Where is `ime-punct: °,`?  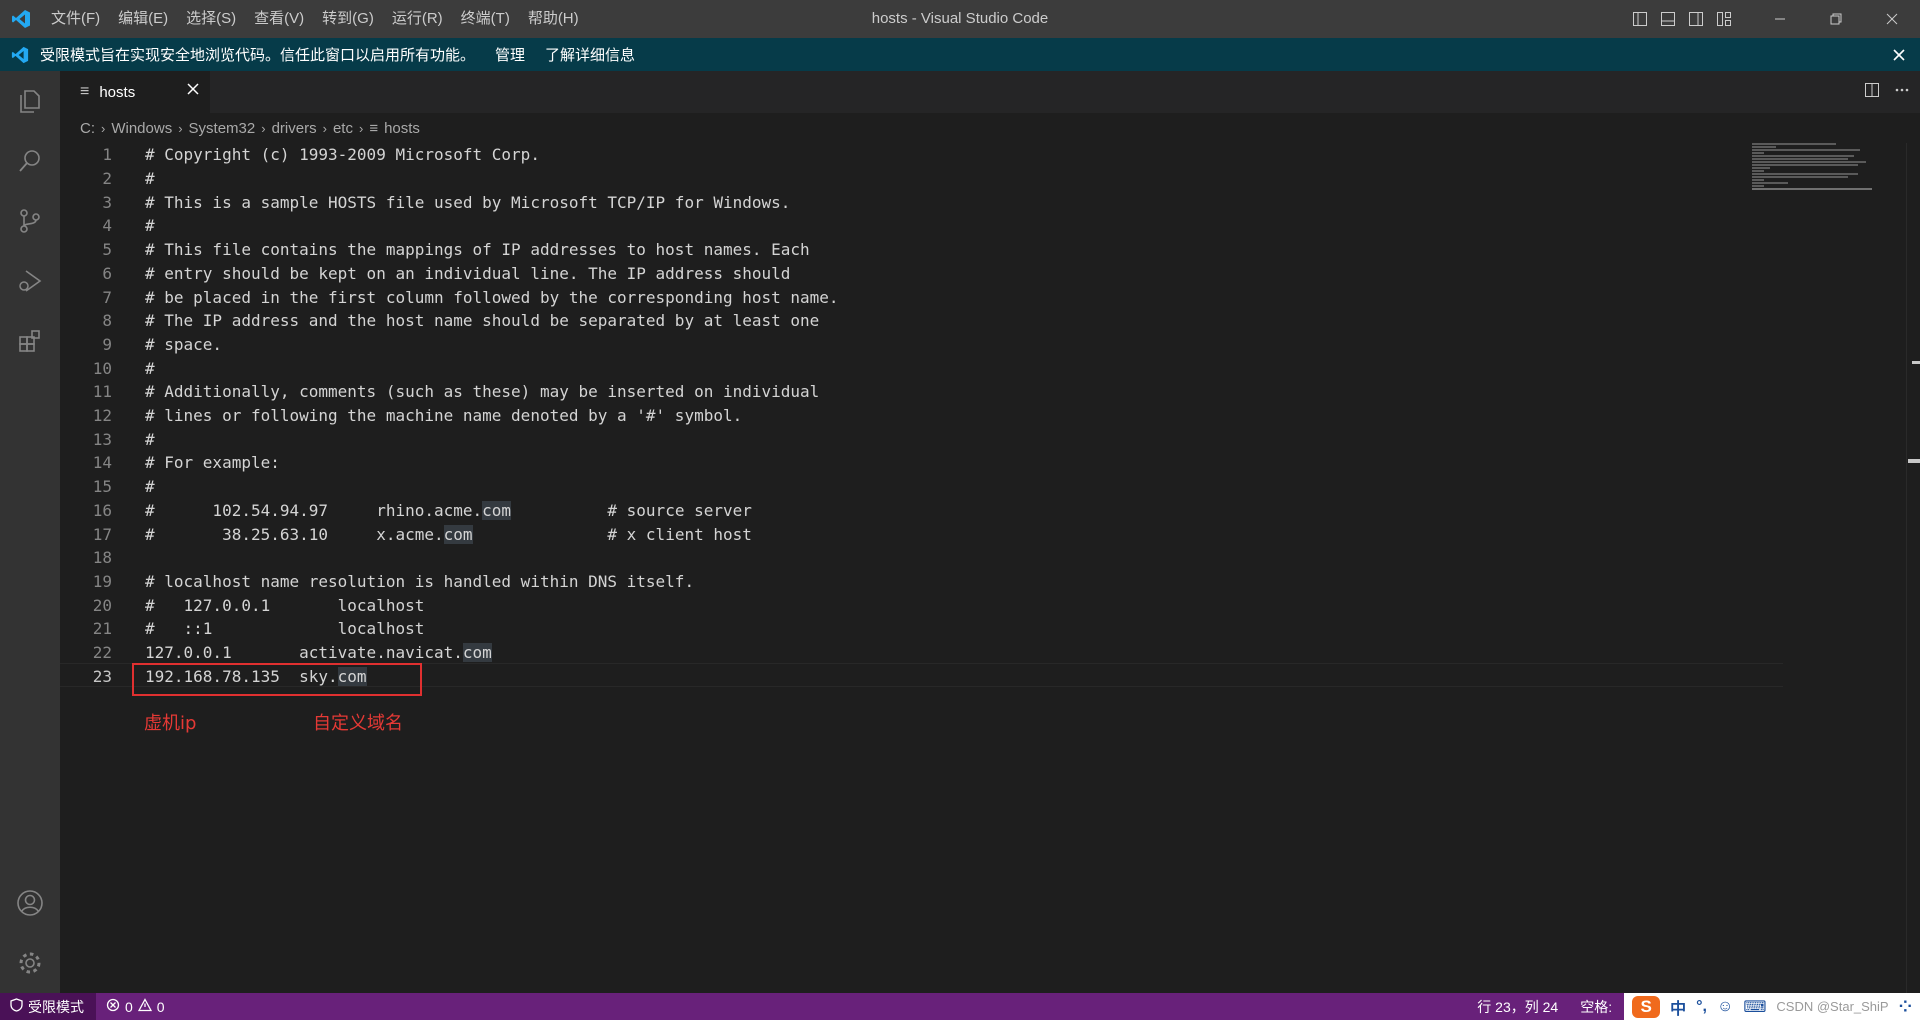
ime-punct: °, is located at coordinates (1701, 1007).